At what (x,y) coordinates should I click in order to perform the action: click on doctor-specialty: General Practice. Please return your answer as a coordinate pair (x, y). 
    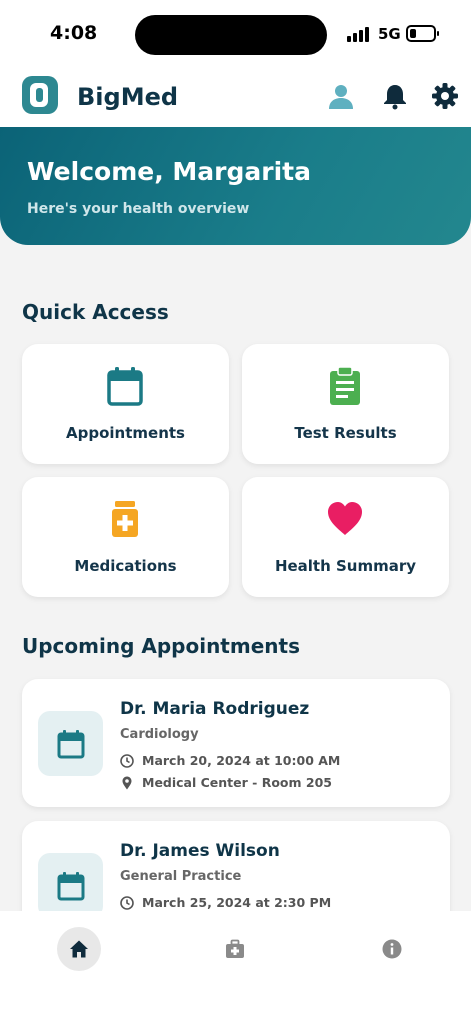
    Looking at the image, I should click on (181, 876).